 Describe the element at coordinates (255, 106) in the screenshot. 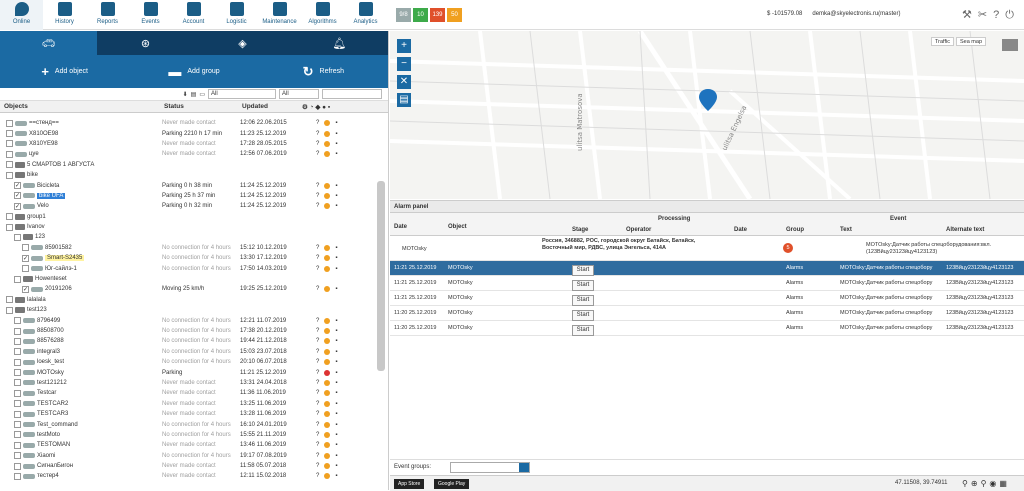

I see `col-updated: Updated` at that location.